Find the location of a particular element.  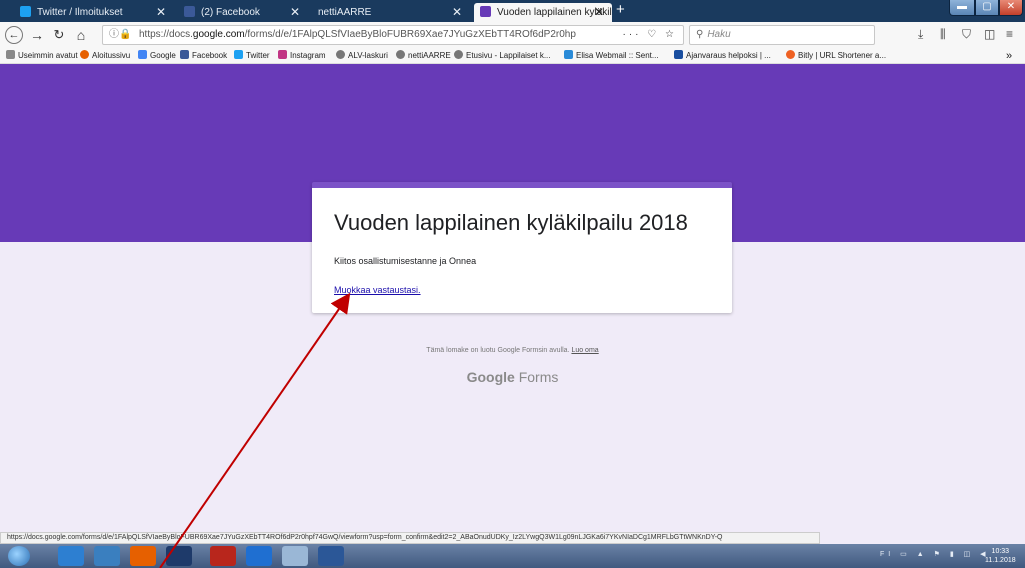

tab-forms-active: Vuoden lappilainen kyläkilpailu ✕ is located at coordinates (543, 12).